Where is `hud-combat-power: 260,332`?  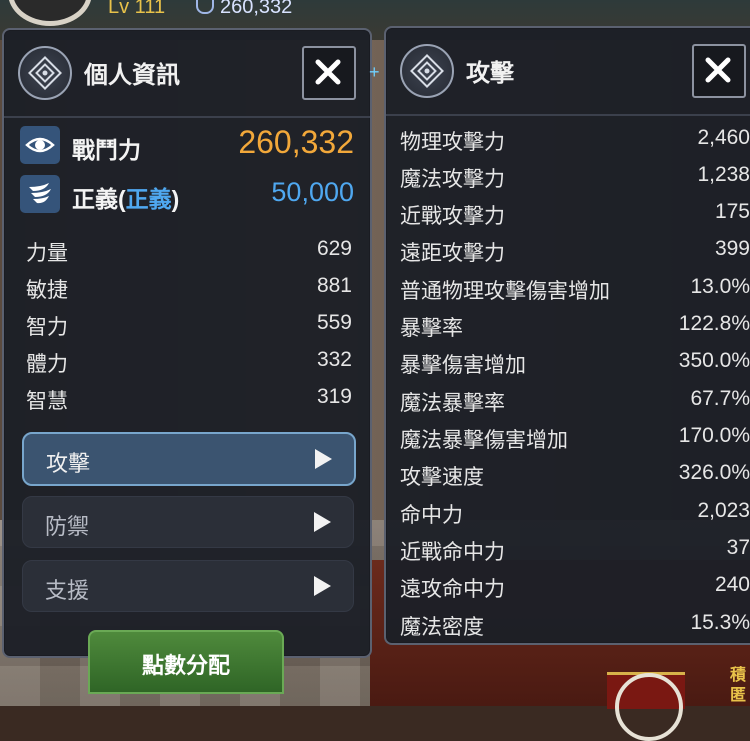 hud-combat-power: 260,332 is located at coordinates (244, 9).